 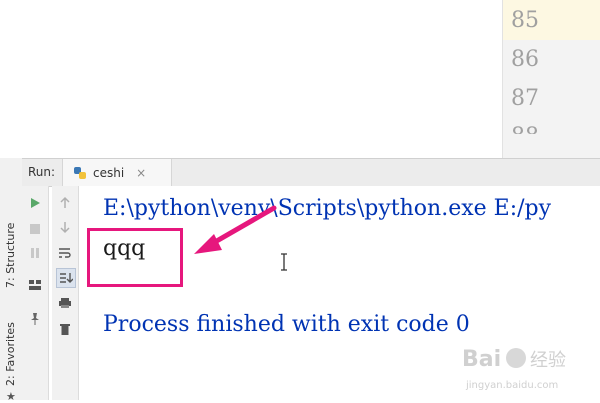 I want to click on line-number: 85, so click(x=525, y=20).